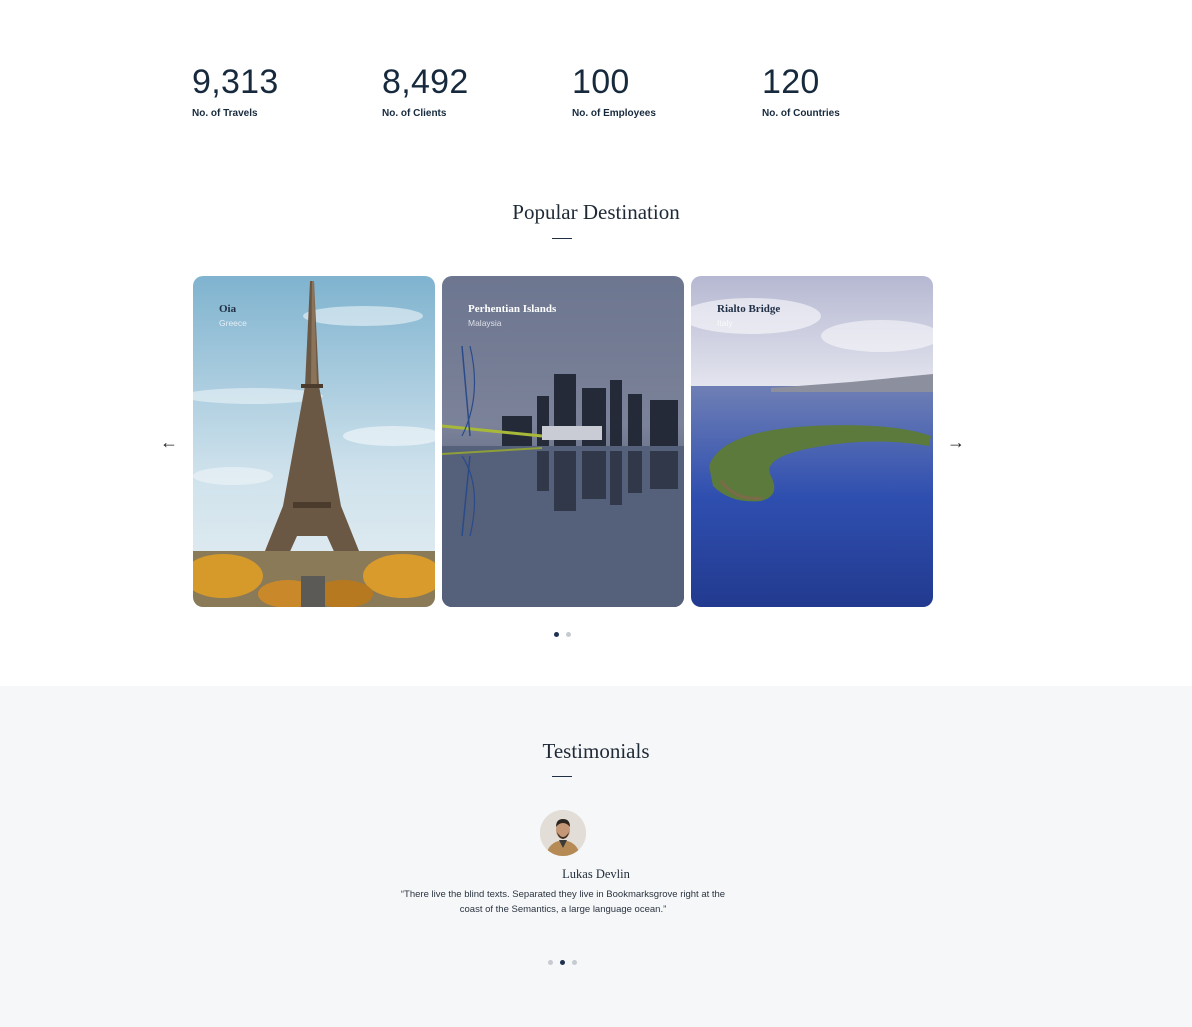 Image resolution: width=1192 pixels, height=1027 pixels. Describe the element at coordinates (485, 323) in the screenshot. I see `destination-subtitle: Malaysia` at that location.